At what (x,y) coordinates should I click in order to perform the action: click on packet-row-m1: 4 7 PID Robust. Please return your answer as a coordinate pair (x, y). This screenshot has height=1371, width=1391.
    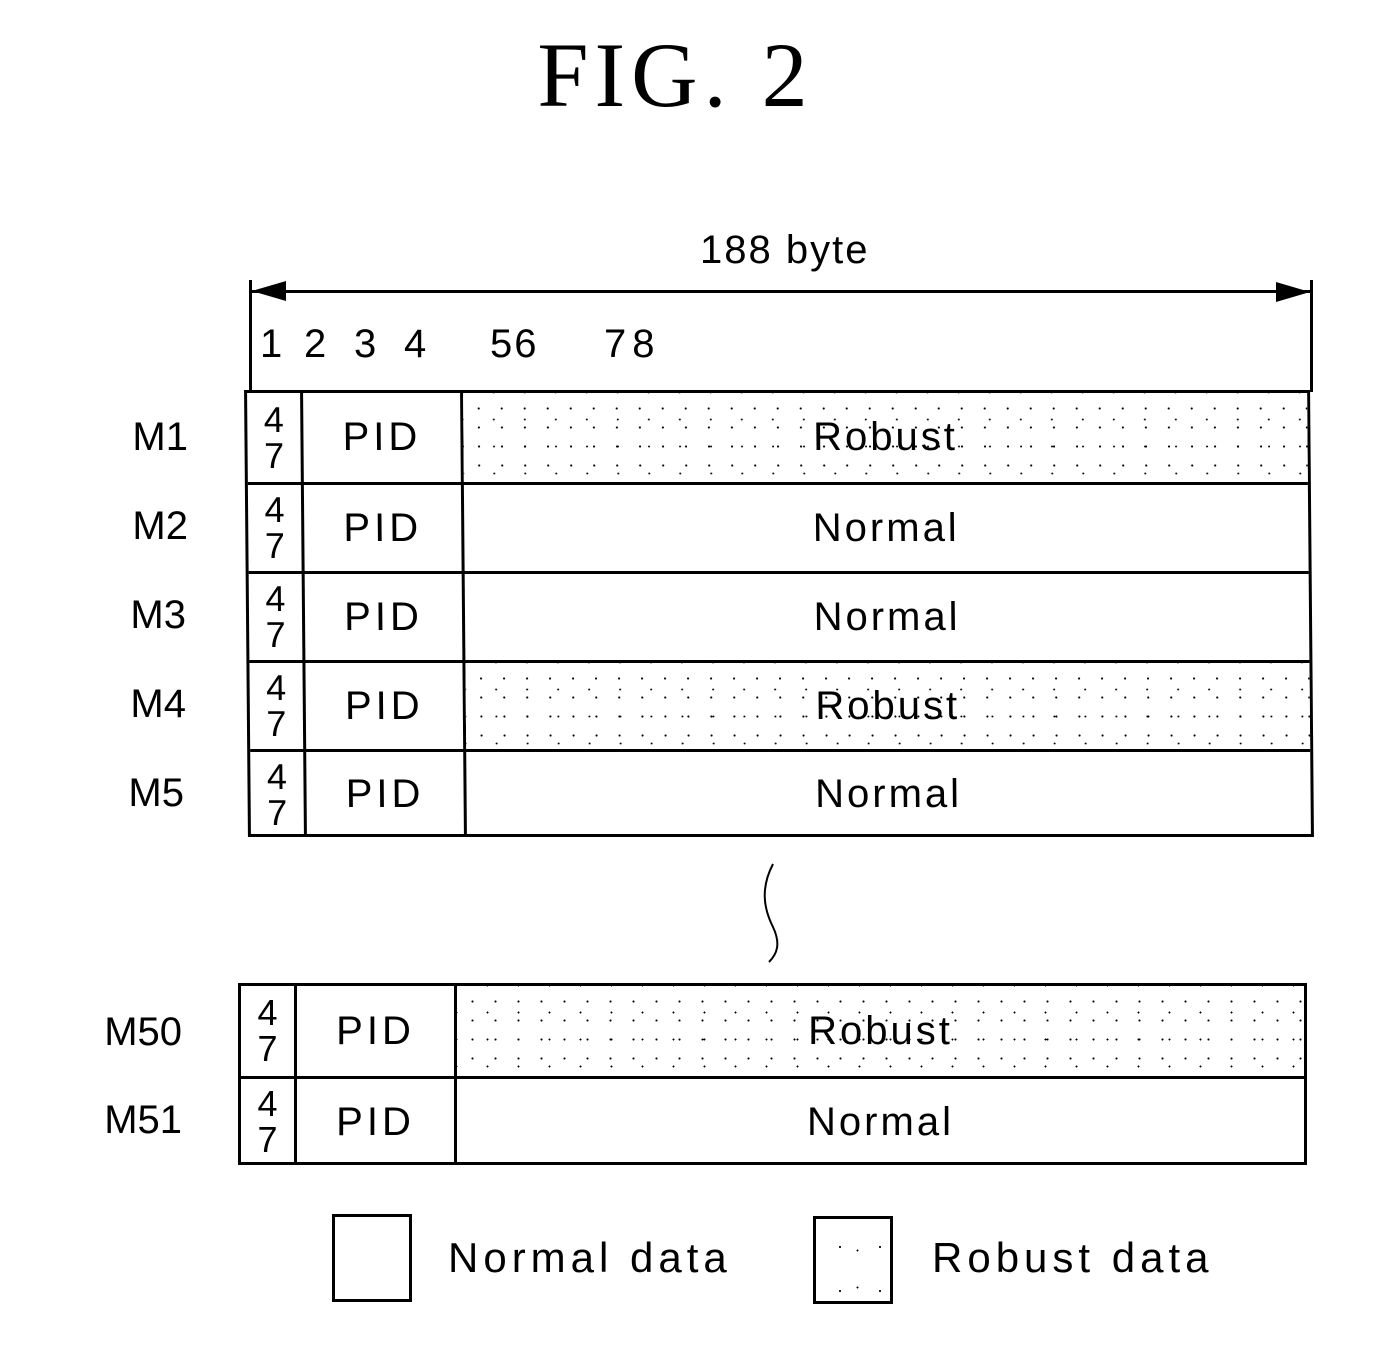
    Looking at the image, I should click on (777, 437).